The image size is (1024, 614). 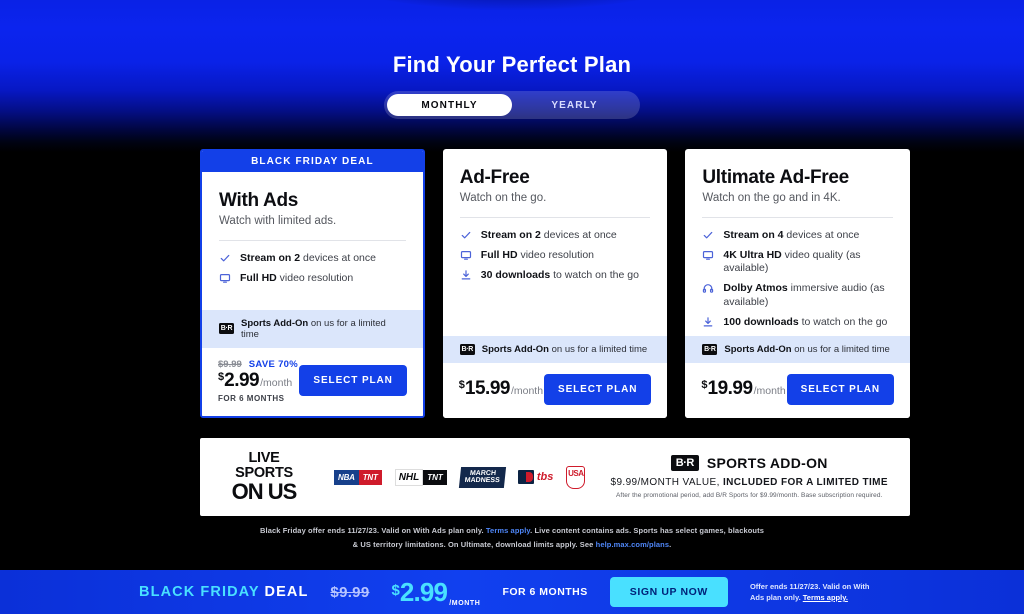 I want to click on mlb-tbs-logo: tbs, so click(x=535, y=477).